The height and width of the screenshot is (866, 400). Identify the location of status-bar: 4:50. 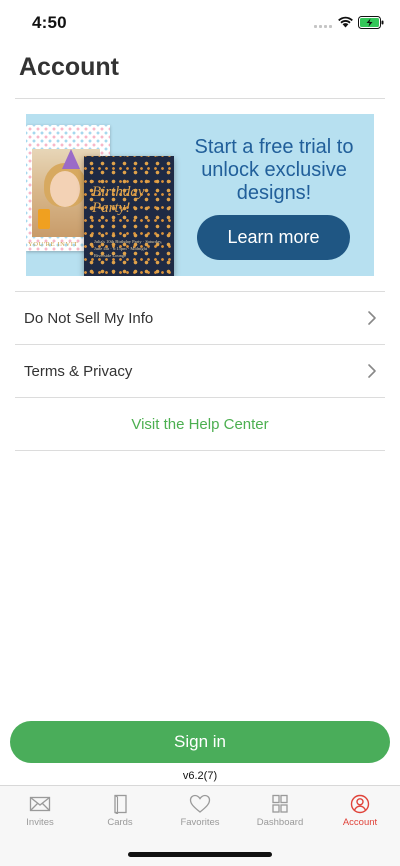
(200, 24).